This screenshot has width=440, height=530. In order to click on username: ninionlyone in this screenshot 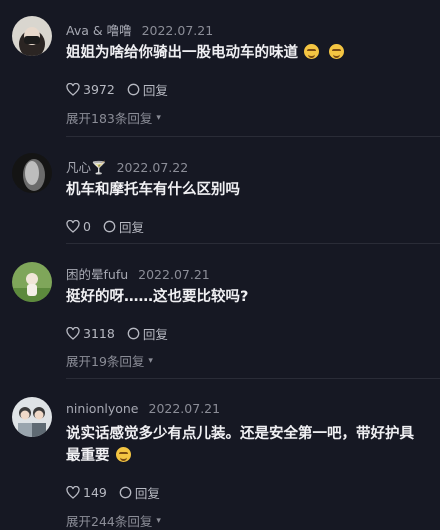, I will do `click(102, 408)`.